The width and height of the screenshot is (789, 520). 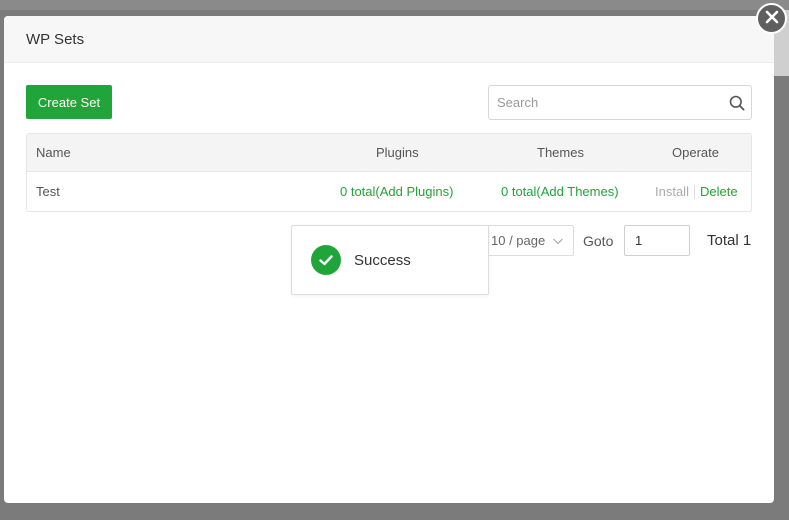 I want to click on total-count: Total 1, so click(x=729, y=240).